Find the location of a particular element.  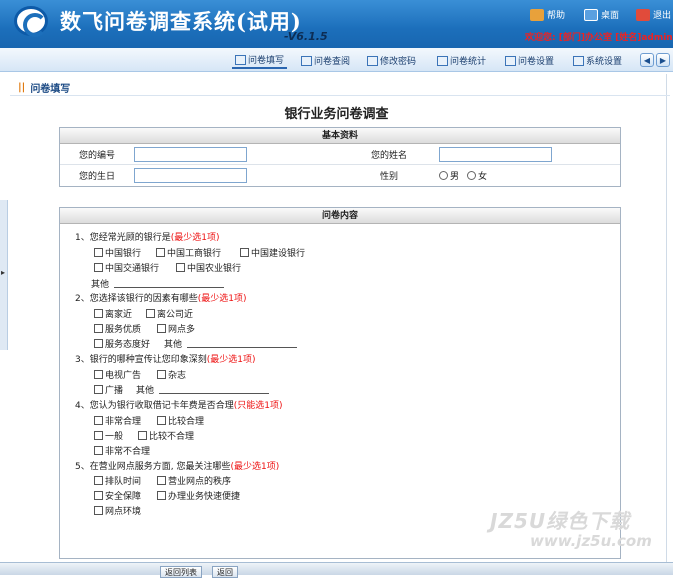

name-label: 您的姓名 is located at coordinates (388, 155).